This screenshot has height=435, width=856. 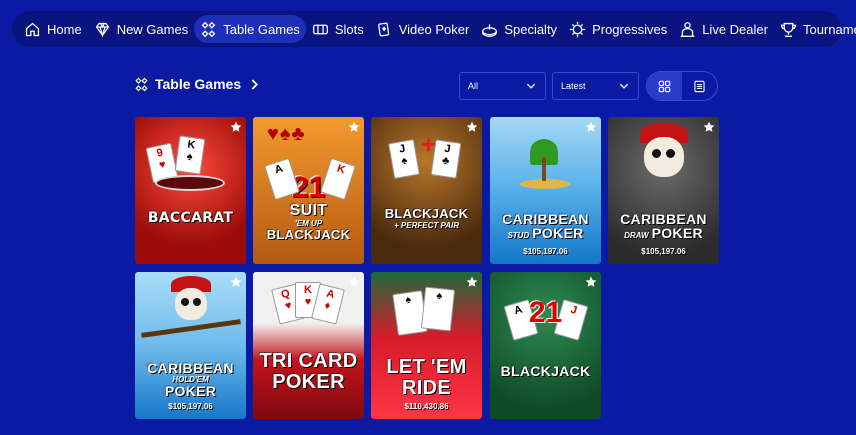 I want to click on game-card-caribbean-draw-poker: CARIBBEAN DRAW POKER $105,197.06, so click(x=663, y=190).